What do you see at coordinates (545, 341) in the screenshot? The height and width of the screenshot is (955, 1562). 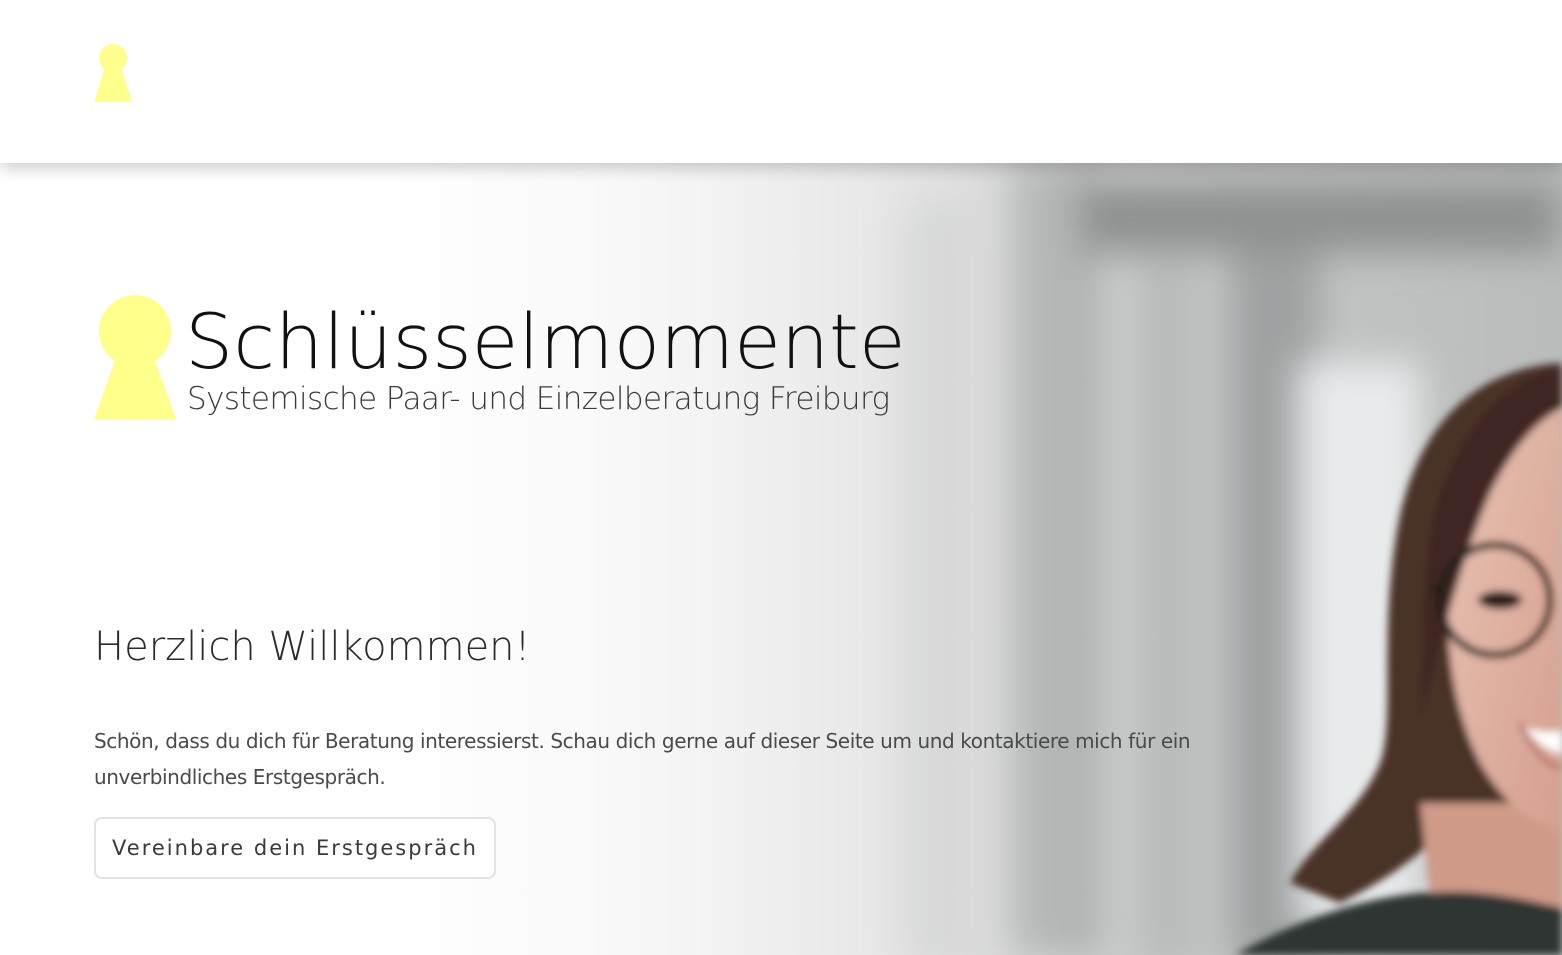 I see `brand-title: Schlüsselmomente` at bounding box center [545, 341].